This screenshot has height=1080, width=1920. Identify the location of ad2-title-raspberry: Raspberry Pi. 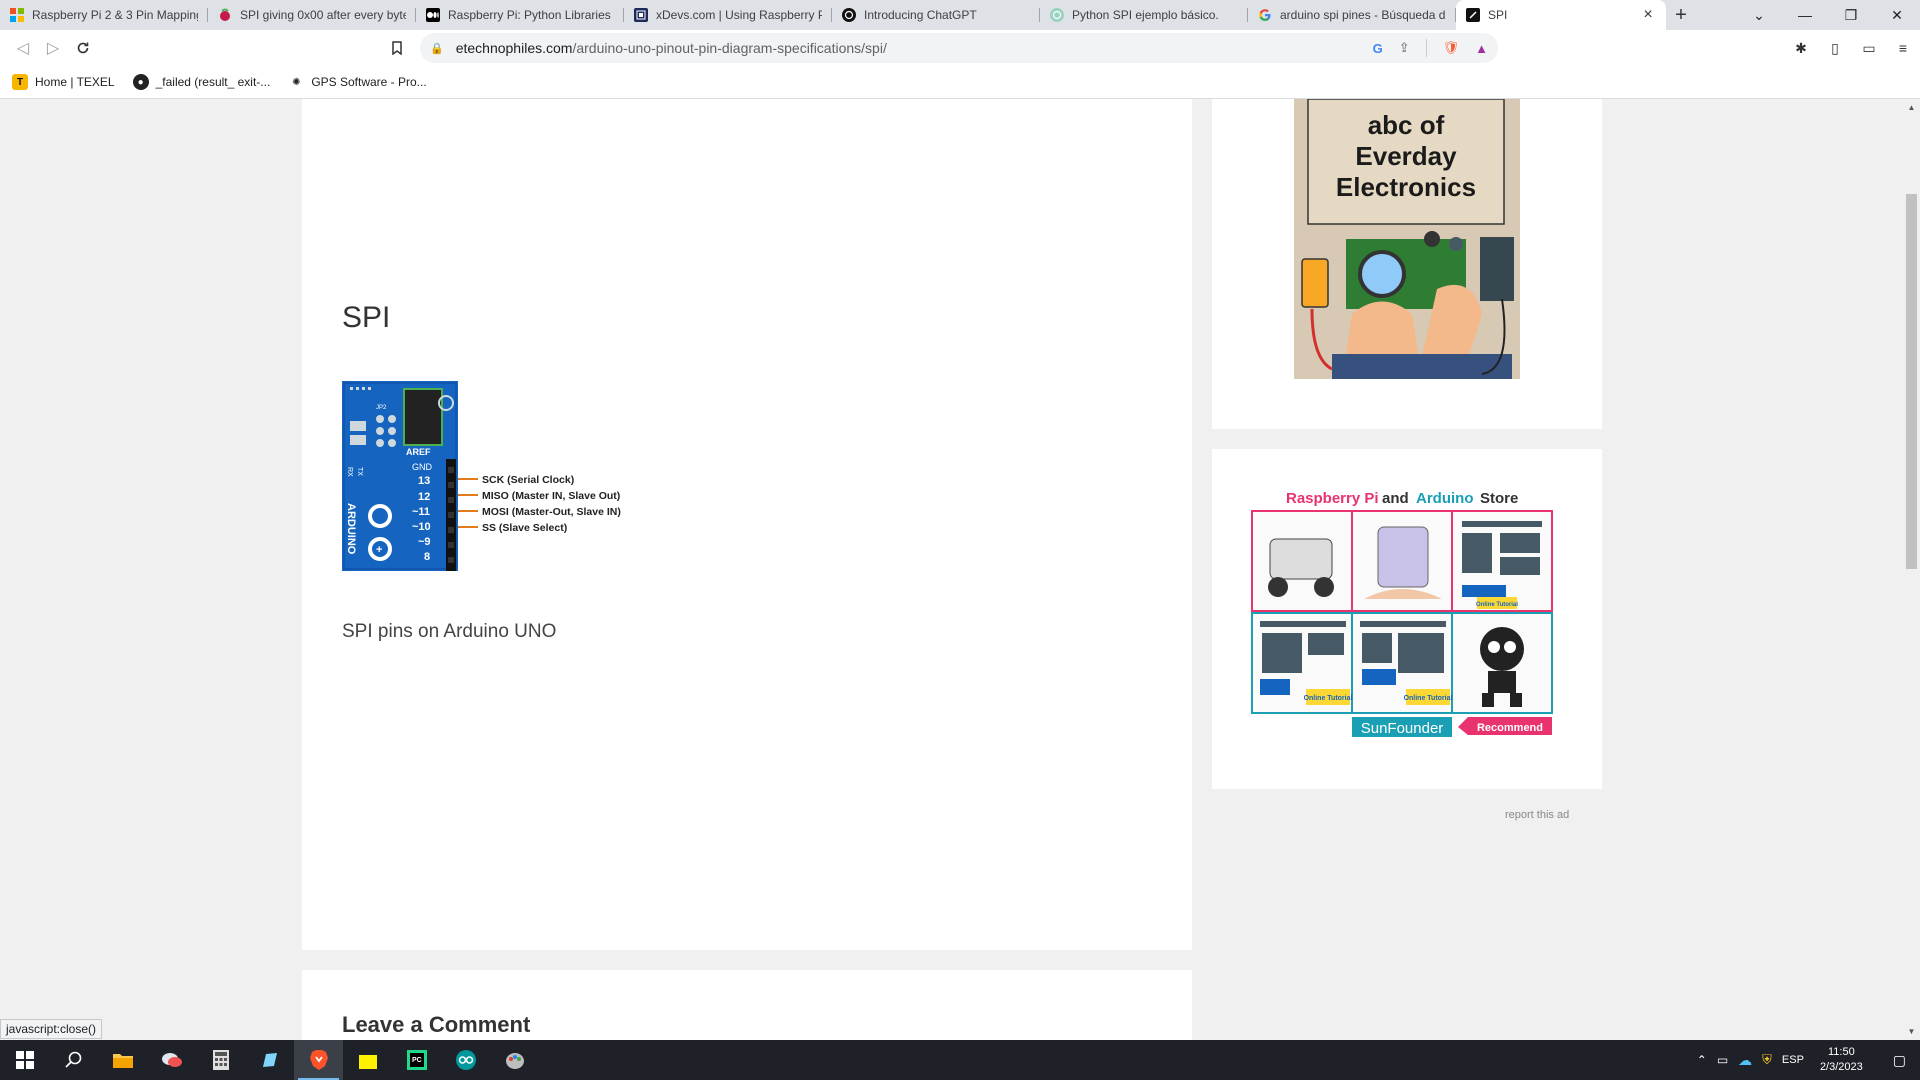
(1332, 498).